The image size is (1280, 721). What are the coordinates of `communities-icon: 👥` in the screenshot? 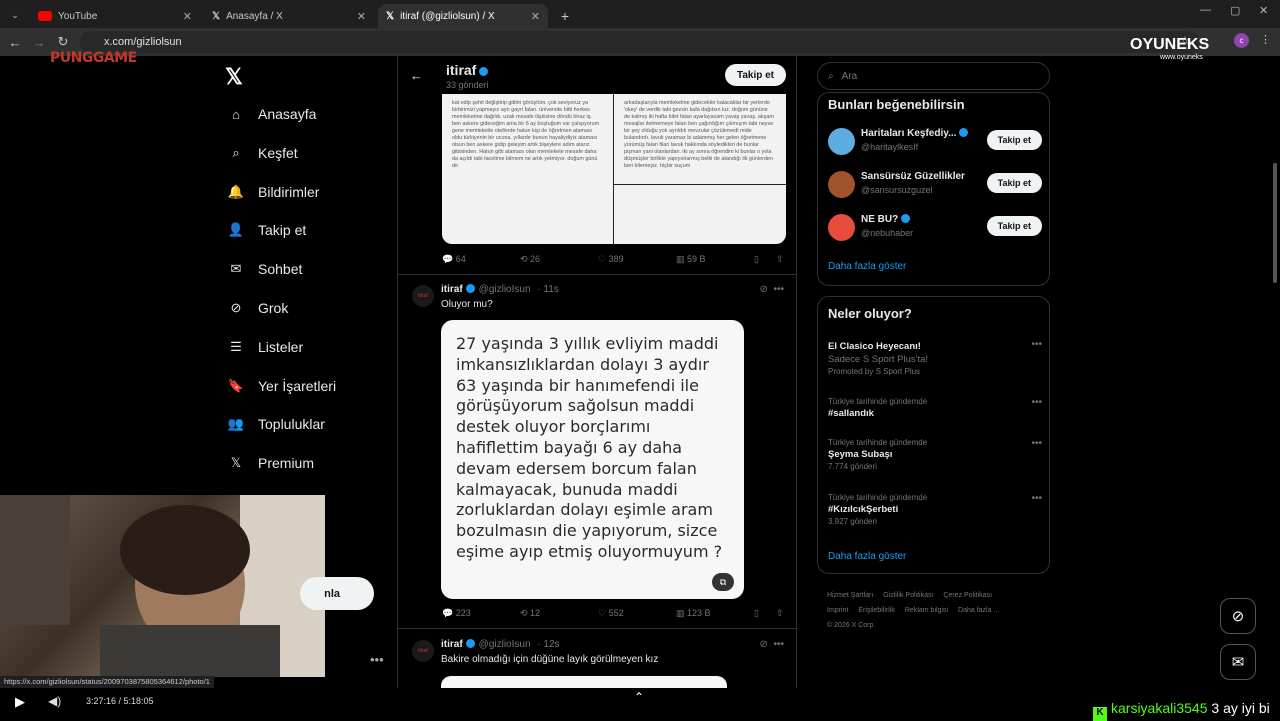 It's located at (236, 424).